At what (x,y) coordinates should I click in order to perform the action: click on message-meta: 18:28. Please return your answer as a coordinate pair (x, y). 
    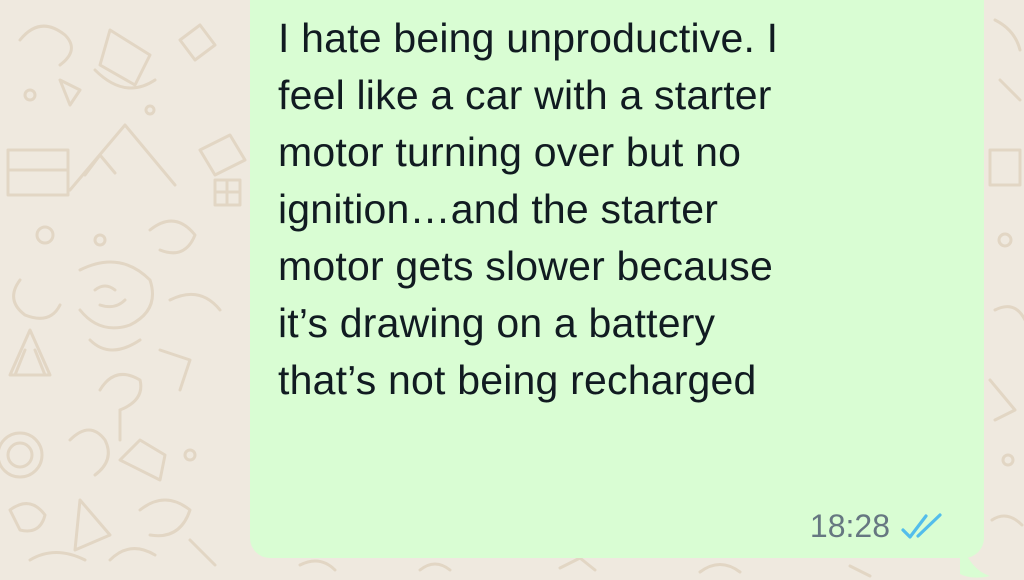
    Looking at the image, I should click on (878, 526).